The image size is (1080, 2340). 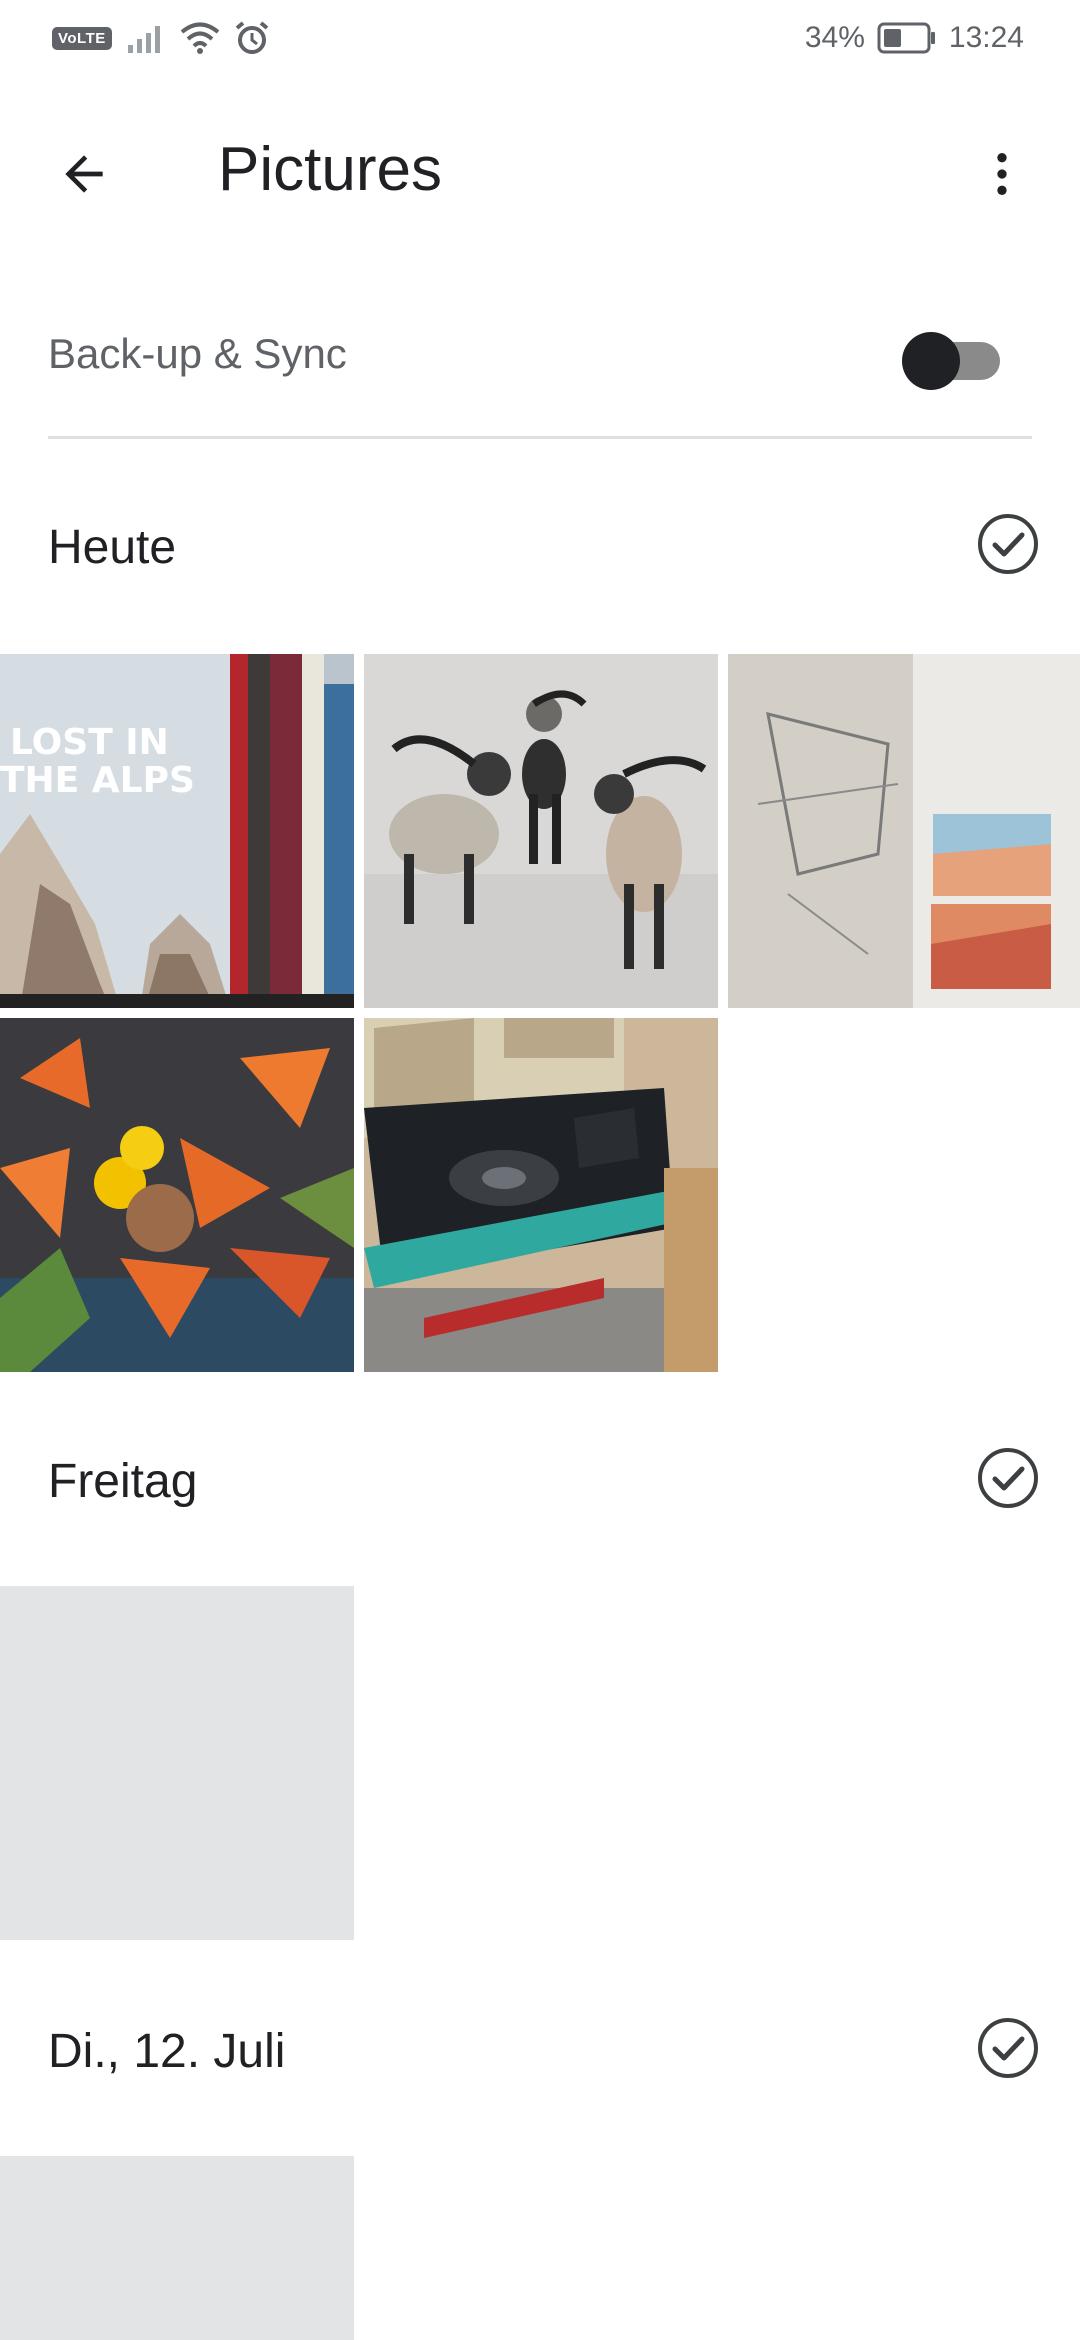 What do you see at coordinates (906, 38) in the screenshot?
I see `battery-icon` at bounding box center [906, 38].